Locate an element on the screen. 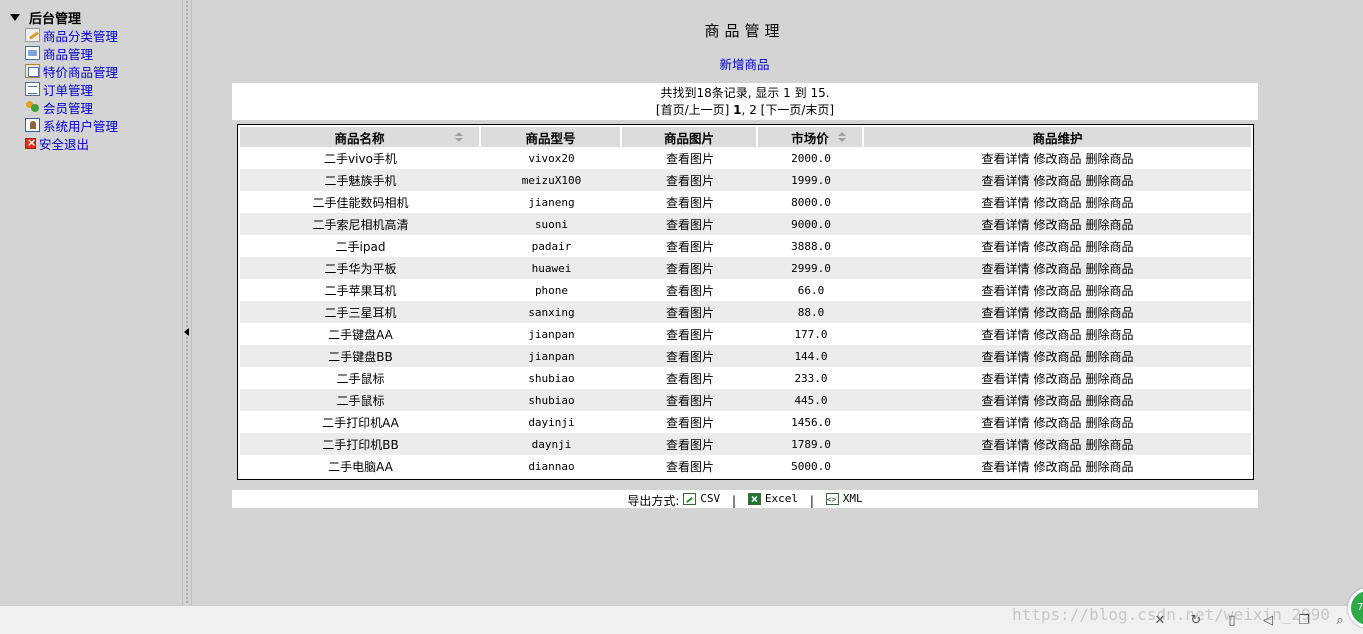 This screenshot has width=1363, height=634. pin-icon: ✕ is located at coordinates (1160, 621).